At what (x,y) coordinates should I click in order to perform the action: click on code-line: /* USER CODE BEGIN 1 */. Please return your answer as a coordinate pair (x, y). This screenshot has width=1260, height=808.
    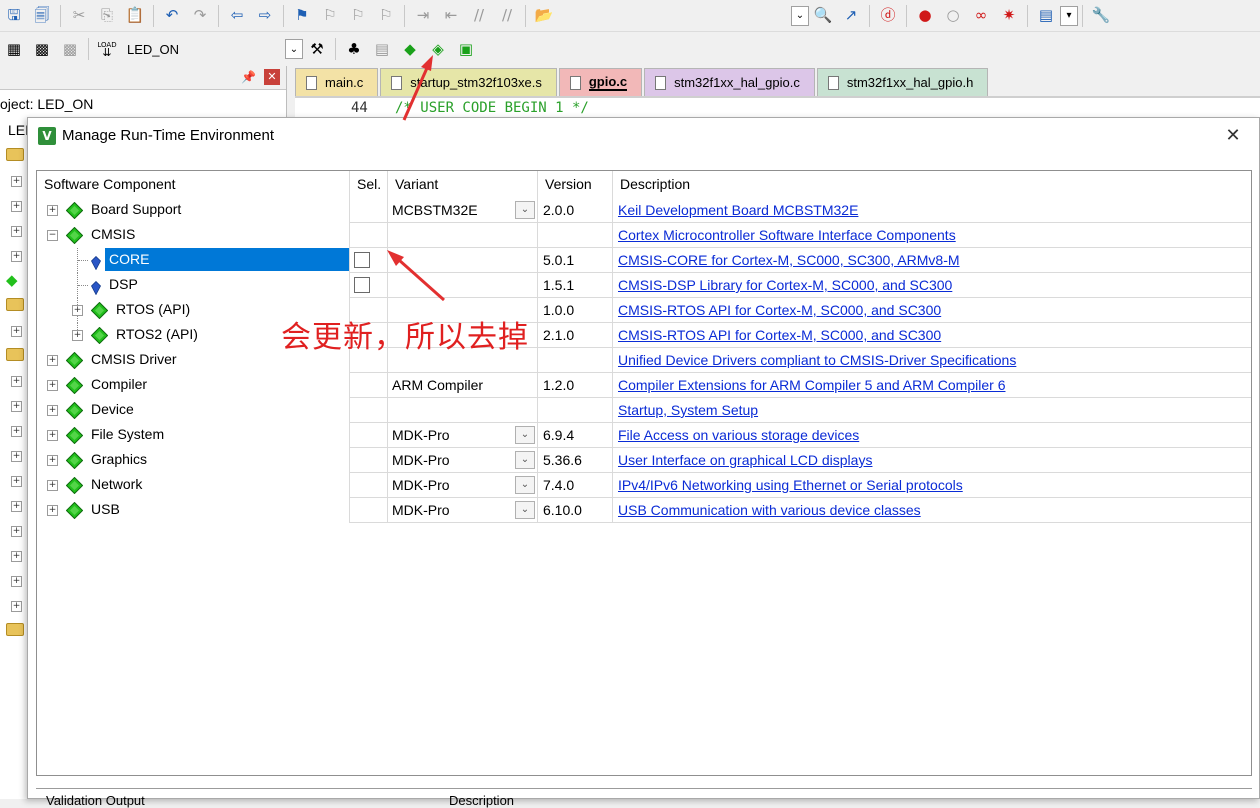
    Looking at the image, I should click on (492, 108).